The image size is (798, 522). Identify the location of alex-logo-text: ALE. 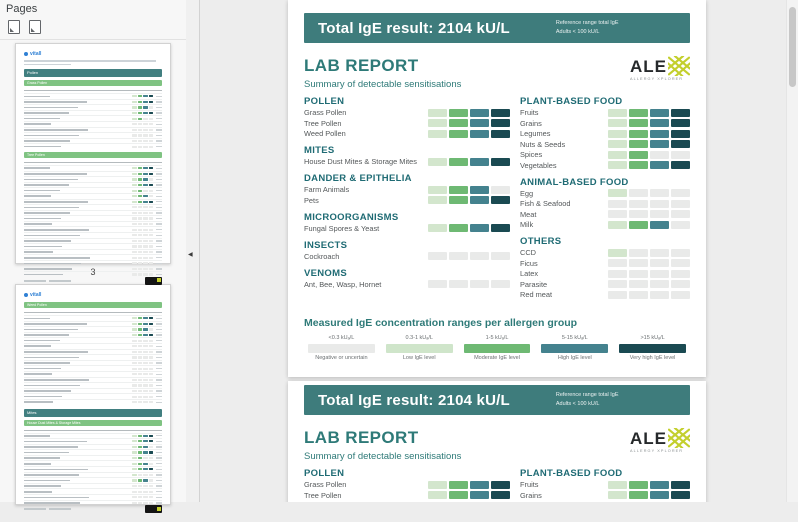
(648, 438).